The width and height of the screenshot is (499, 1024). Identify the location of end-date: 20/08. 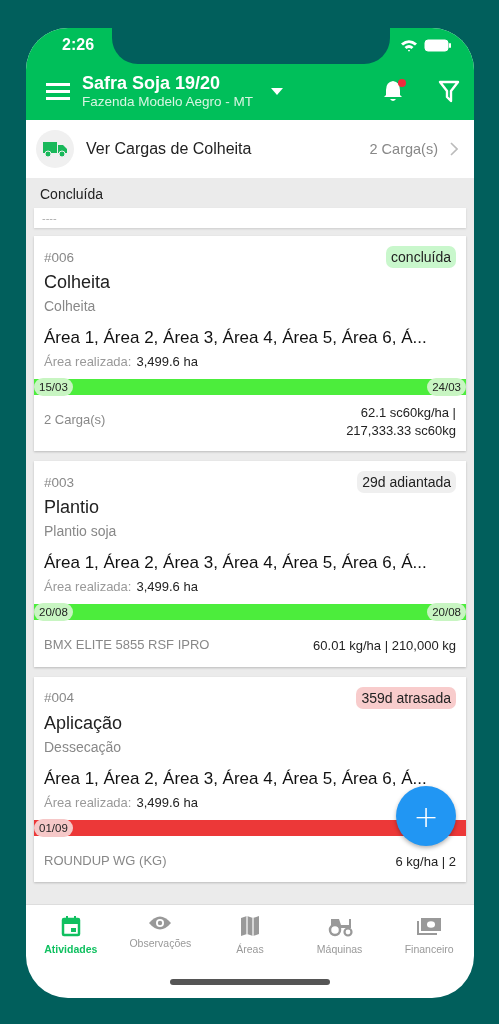
(446, 612).